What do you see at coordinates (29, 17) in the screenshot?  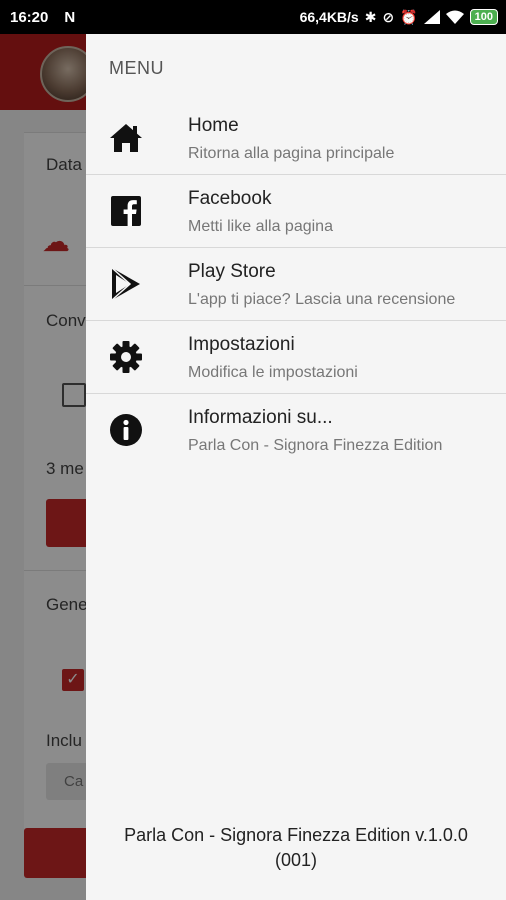 I see `status-time: 16:20` at bounding box center [29, 17].